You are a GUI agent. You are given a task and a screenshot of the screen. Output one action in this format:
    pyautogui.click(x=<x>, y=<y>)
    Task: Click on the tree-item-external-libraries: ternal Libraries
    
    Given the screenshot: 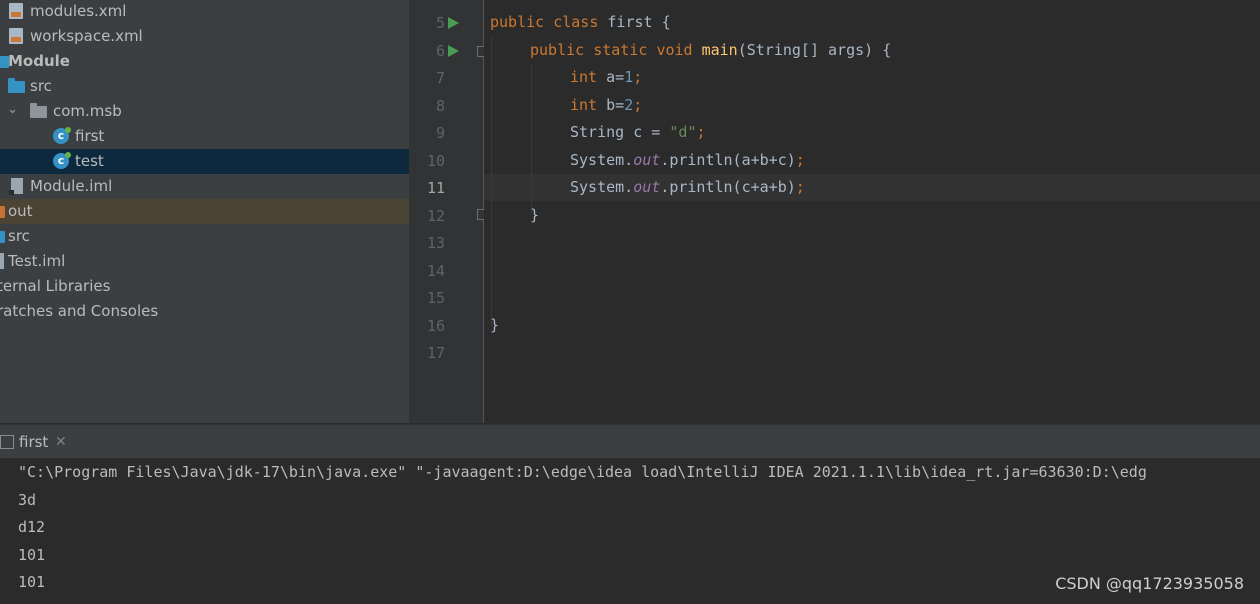 What is the action you would take?
    pyautogui.click(x=204, y=286)
    